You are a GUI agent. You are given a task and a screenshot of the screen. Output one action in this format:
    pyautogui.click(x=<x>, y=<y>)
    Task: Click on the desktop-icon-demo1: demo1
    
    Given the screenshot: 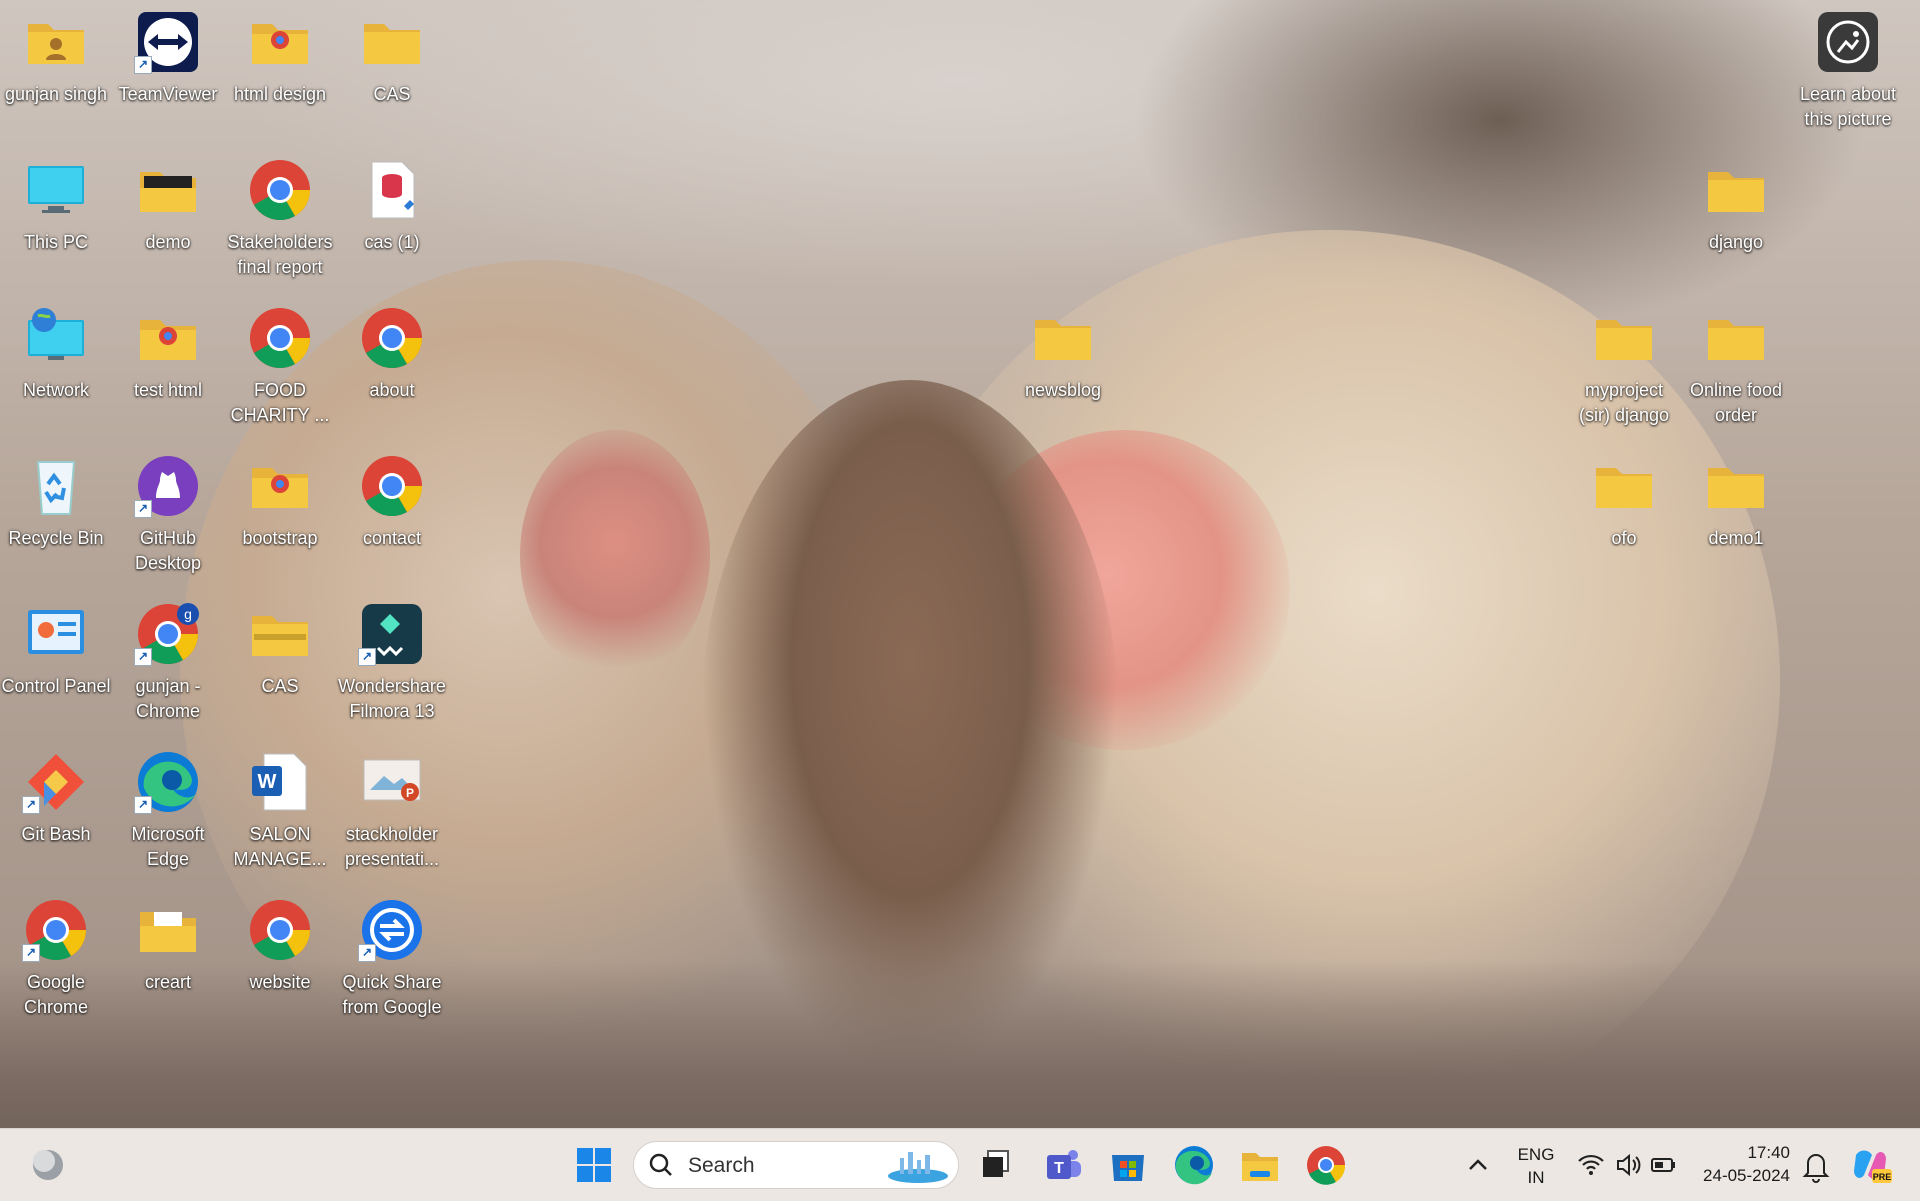 What is the action you would take?
    pyautogui.click(x=1736, y=514)
    